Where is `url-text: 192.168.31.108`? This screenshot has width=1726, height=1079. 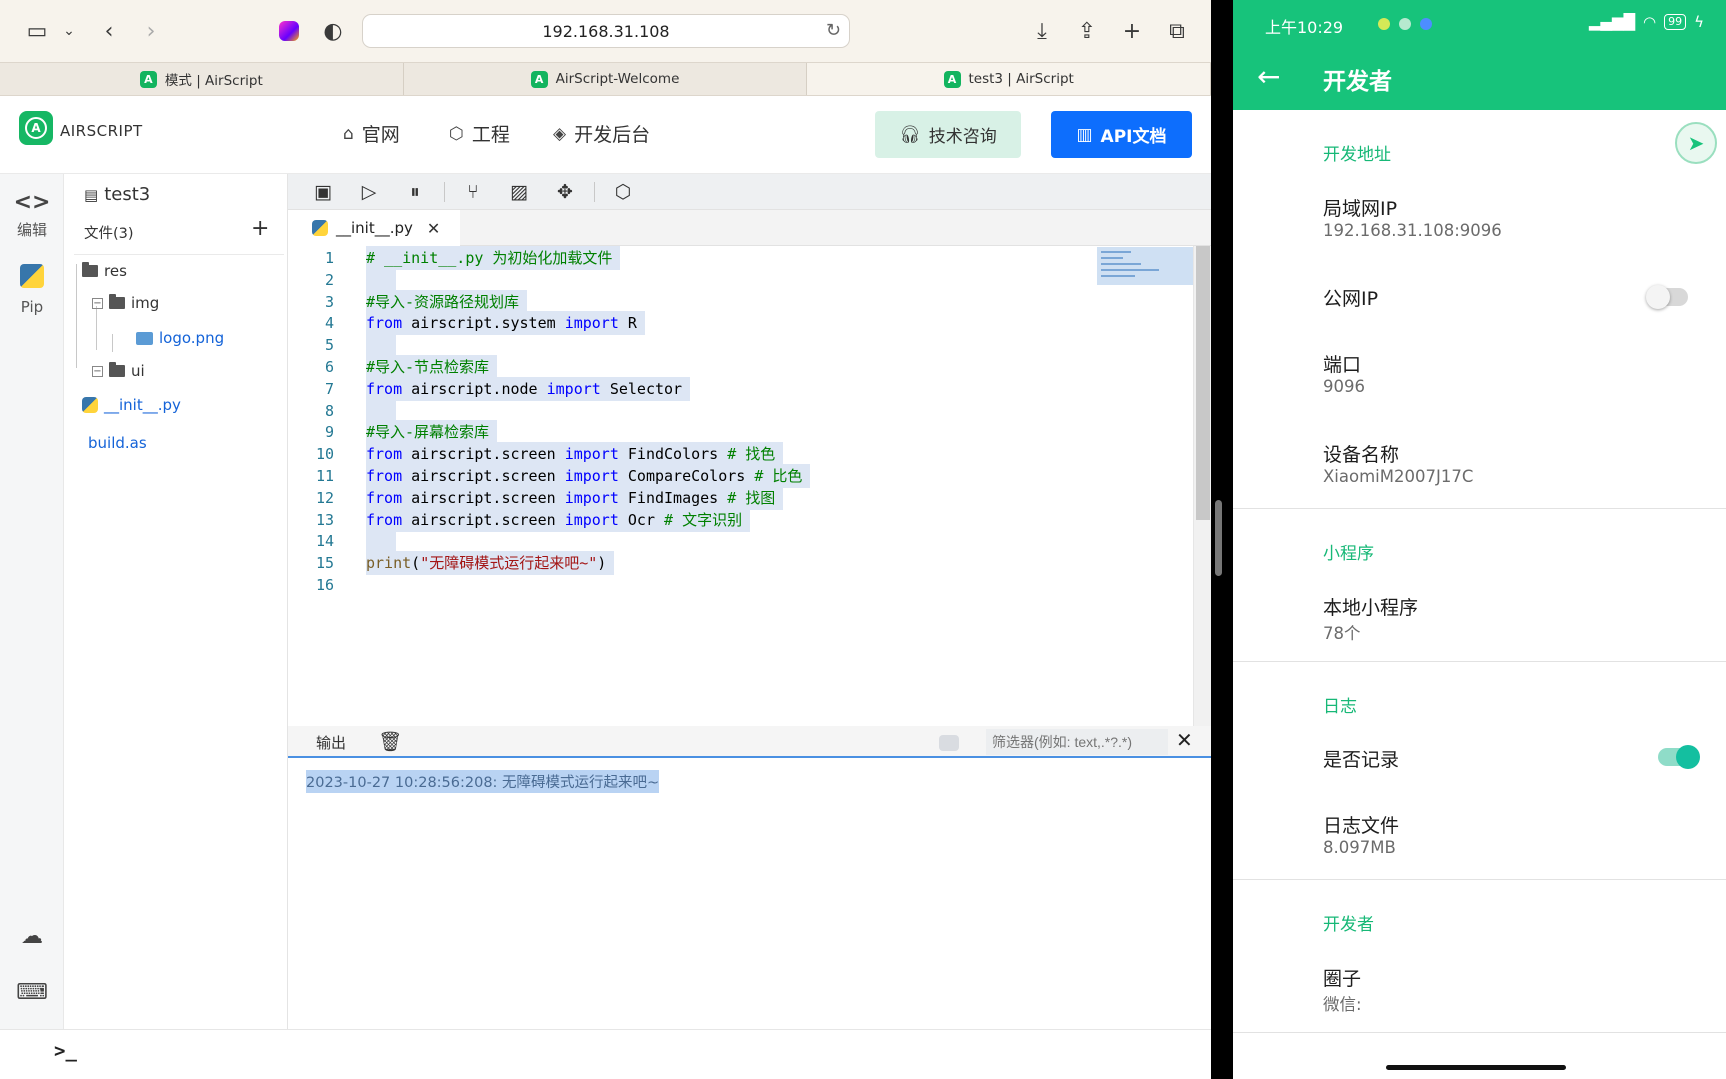 url-text: 192.168.31.108 is located at coordinates (606, 31).